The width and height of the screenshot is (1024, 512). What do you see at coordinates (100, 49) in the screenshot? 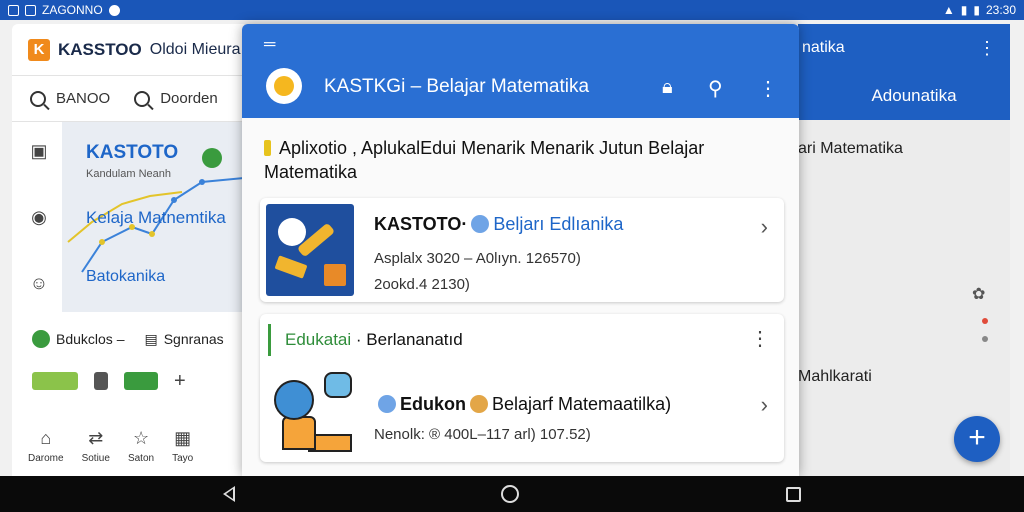
I see `left-app-brand: KASSTOO` at bounding box center [100, 49].